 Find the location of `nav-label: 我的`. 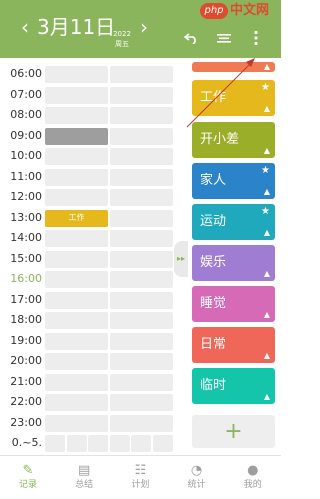

nav-label: 我的 is located at coordinates (252, 485).